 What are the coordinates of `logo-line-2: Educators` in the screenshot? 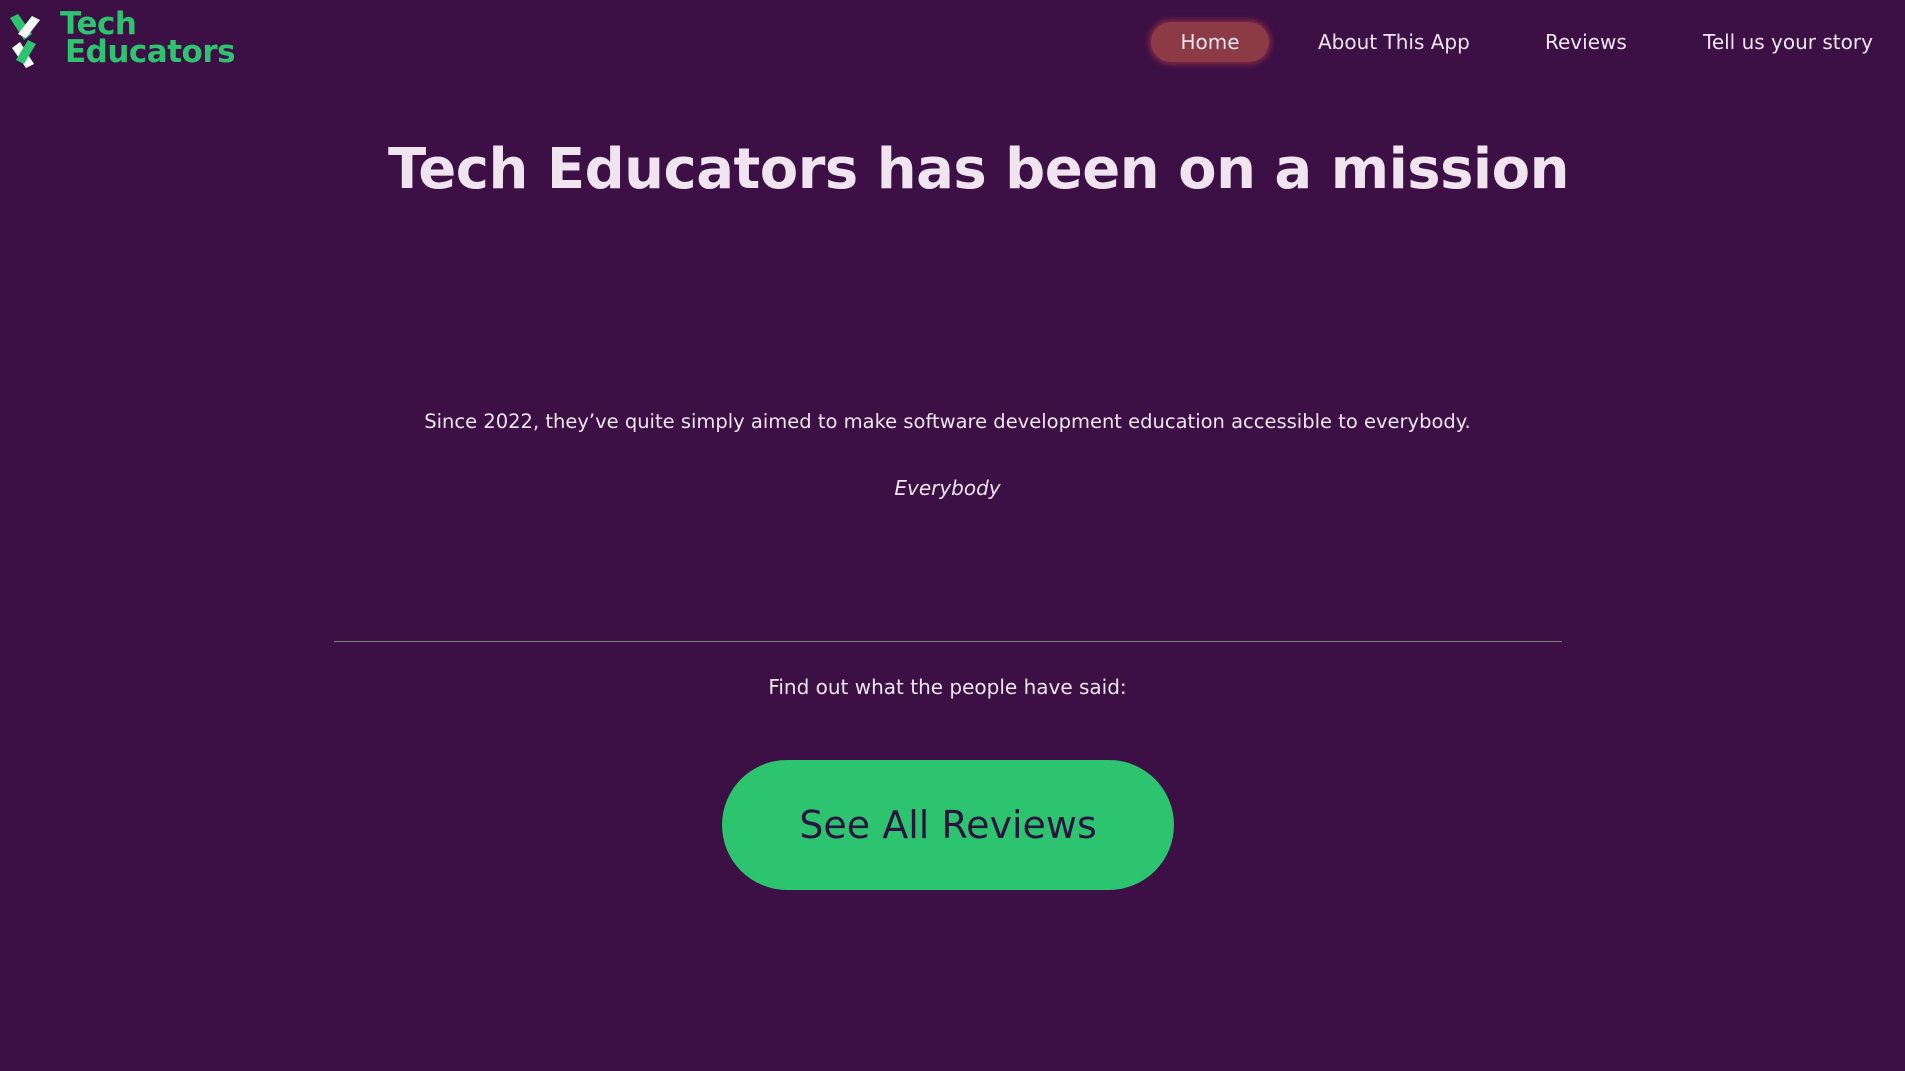 It's located at (150, 52).